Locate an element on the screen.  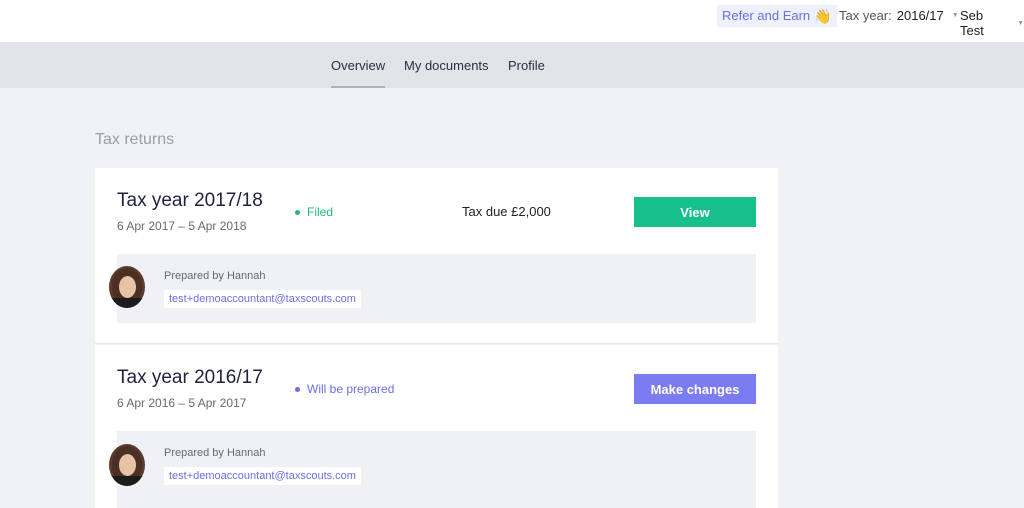
tab-my-documents: My documents is located at coordinates (446, 73).